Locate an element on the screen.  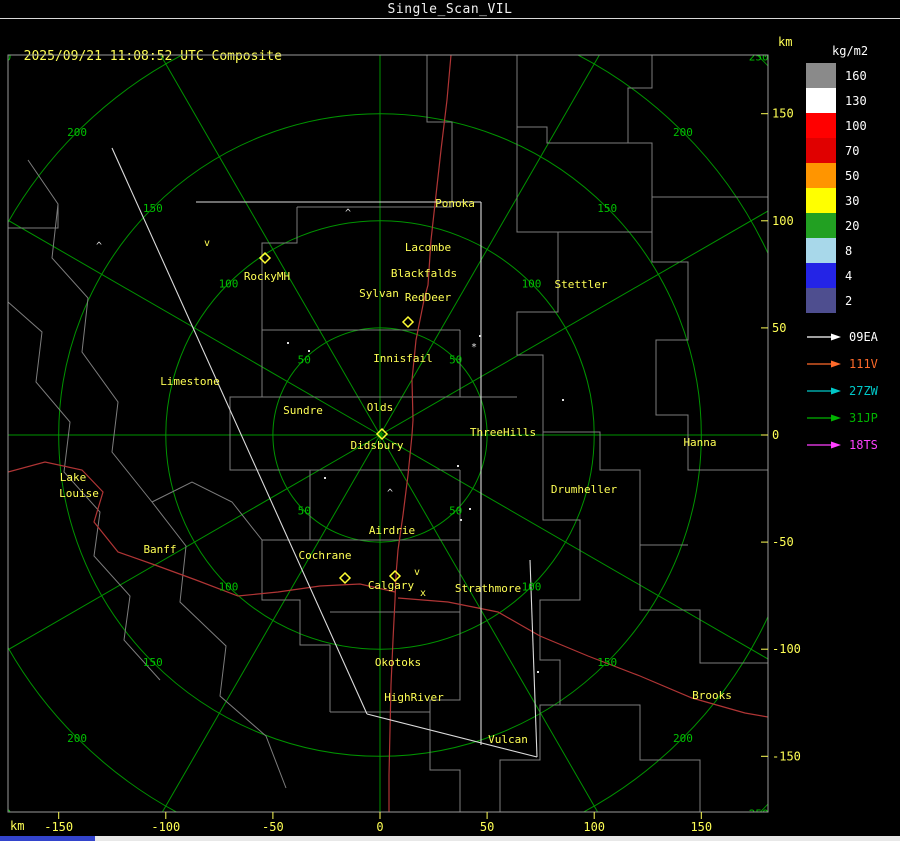
radar-site-row: 27ZW is located at coordinates (853, 390).